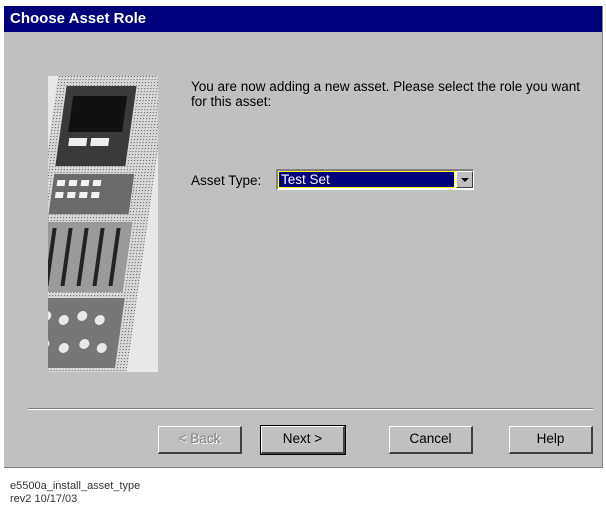 Image resolution: width=606 pixels, height=514 pixels. I want to click on figure-caption: e5500a_install_asset_type rev2 10/17/03, so click(75, 493).